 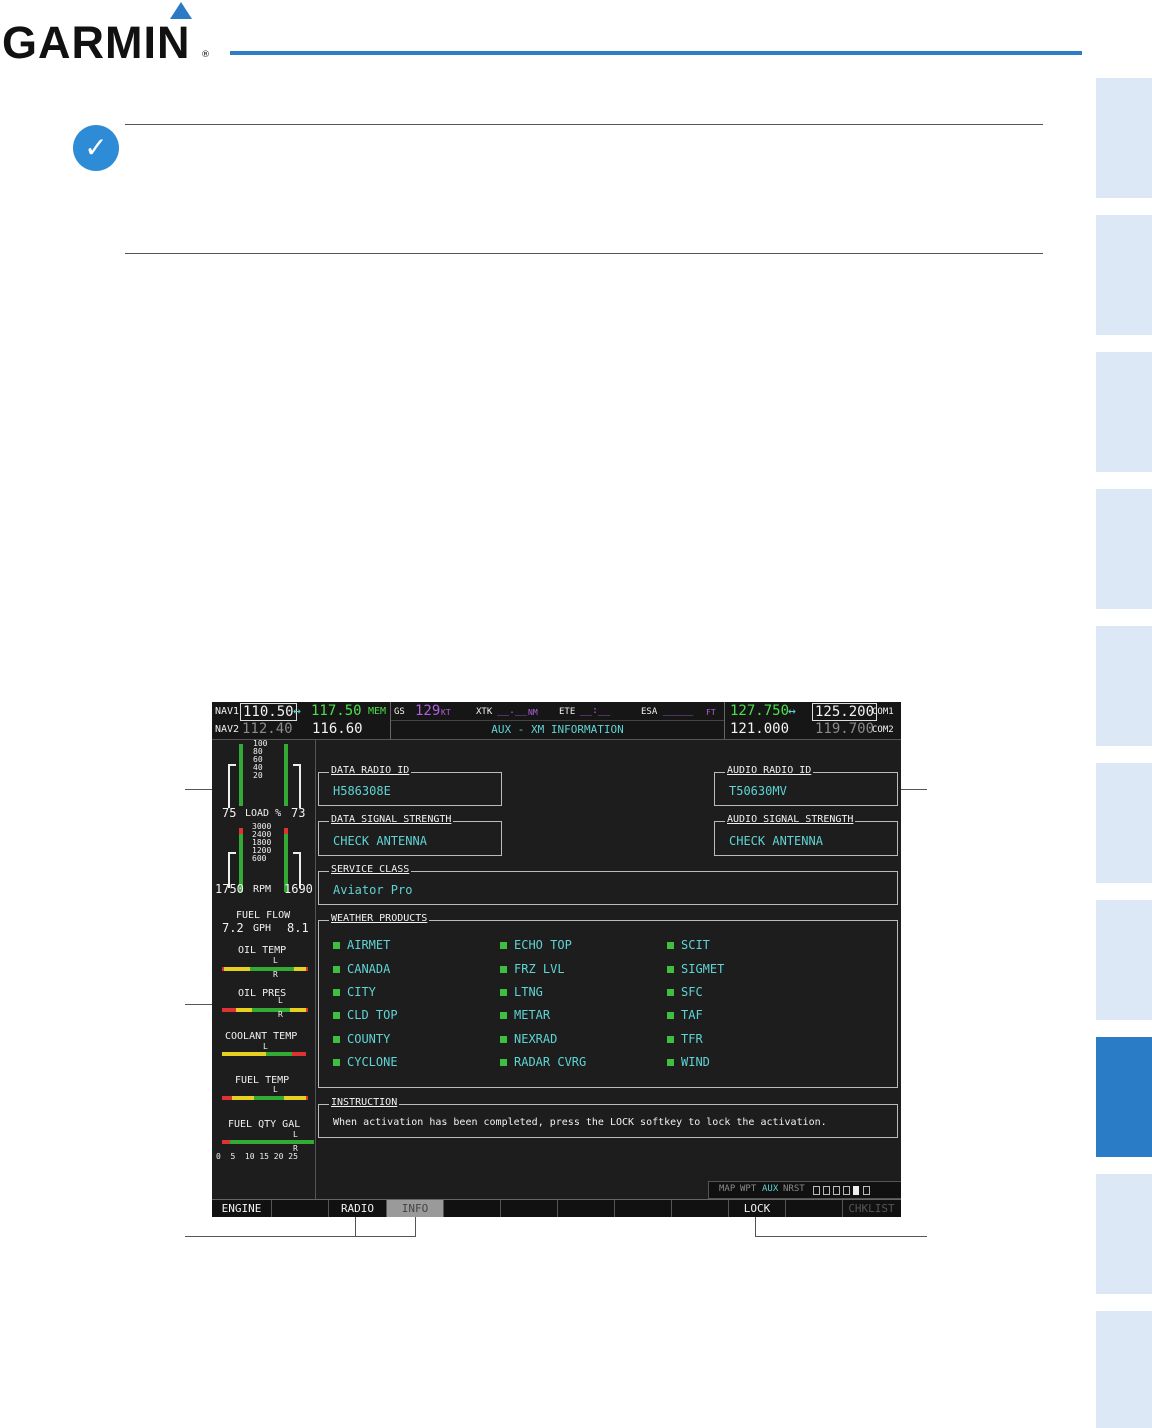 I want to click on page-dot-active, so click(x=856, y=1190).